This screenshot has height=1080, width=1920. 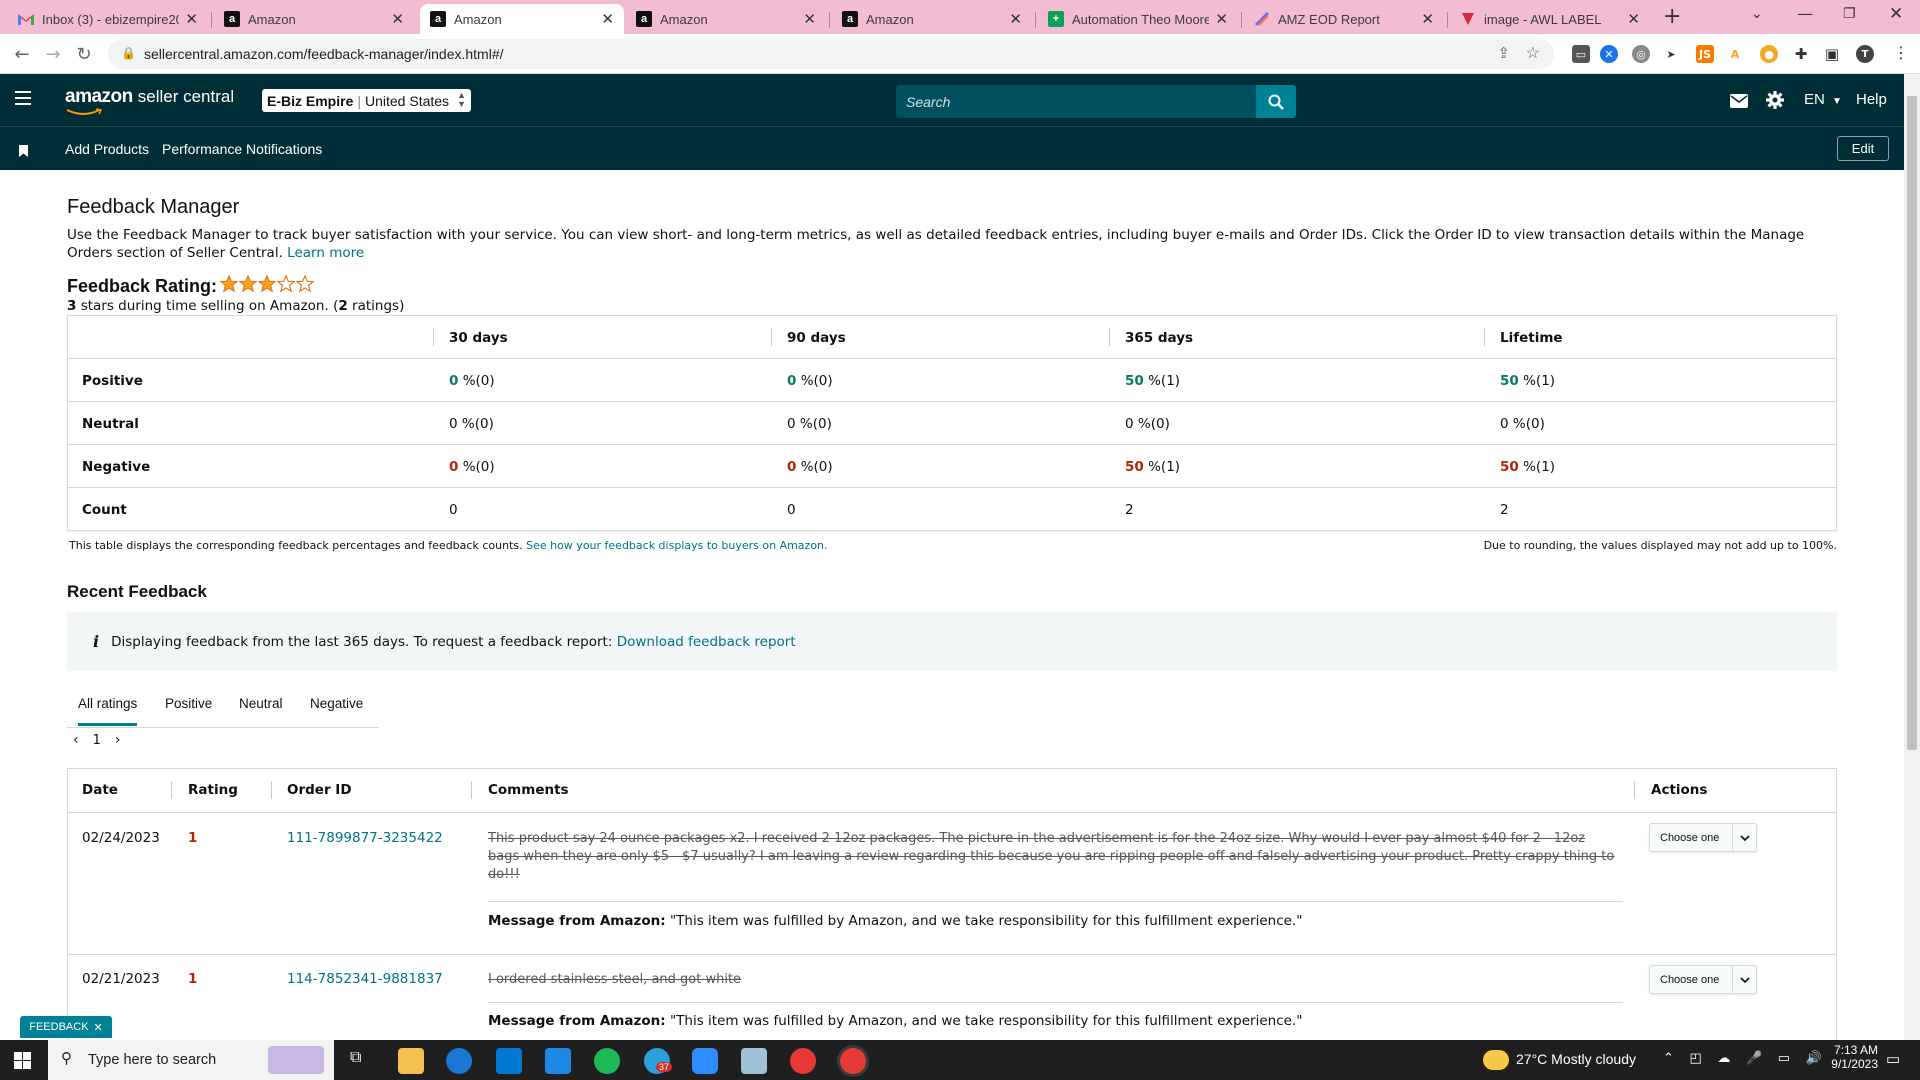 I want to click on feedback-widget-tab: FEEDBACK ✕, so click(x=66, y=1027).